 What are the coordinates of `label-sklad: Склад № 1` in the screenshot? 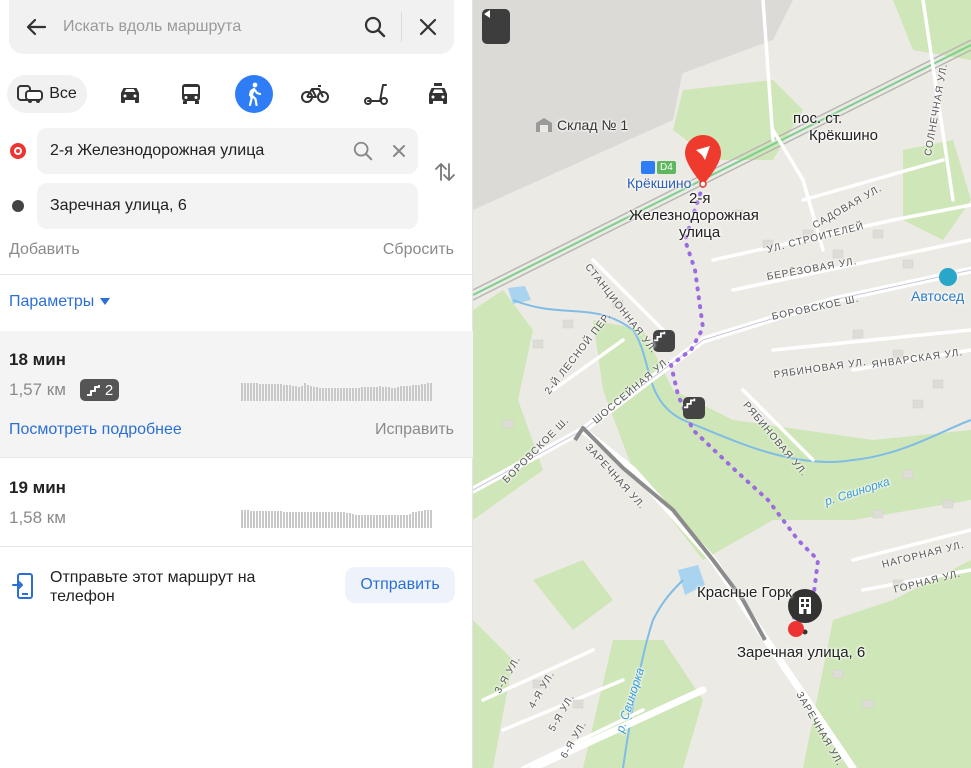 It's located at (593, 125).